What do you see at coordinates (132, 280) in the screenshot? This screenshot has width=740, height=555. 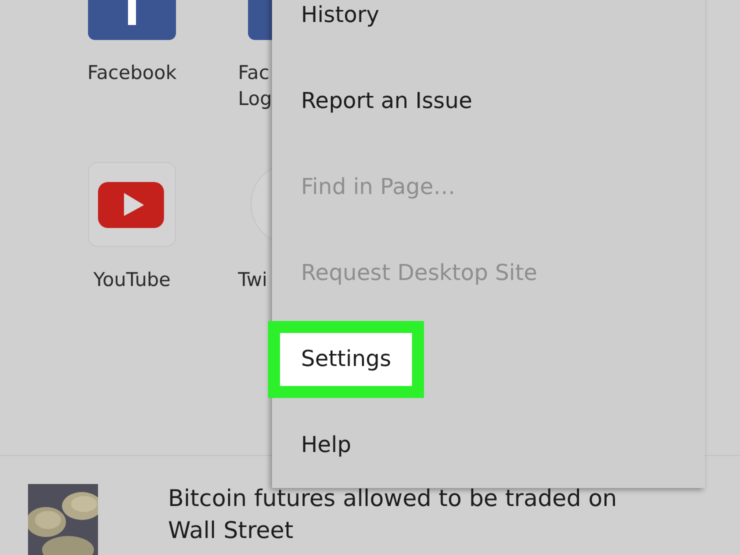 I see `shortcut-label: YouTube` at bounding box center [132, 280].